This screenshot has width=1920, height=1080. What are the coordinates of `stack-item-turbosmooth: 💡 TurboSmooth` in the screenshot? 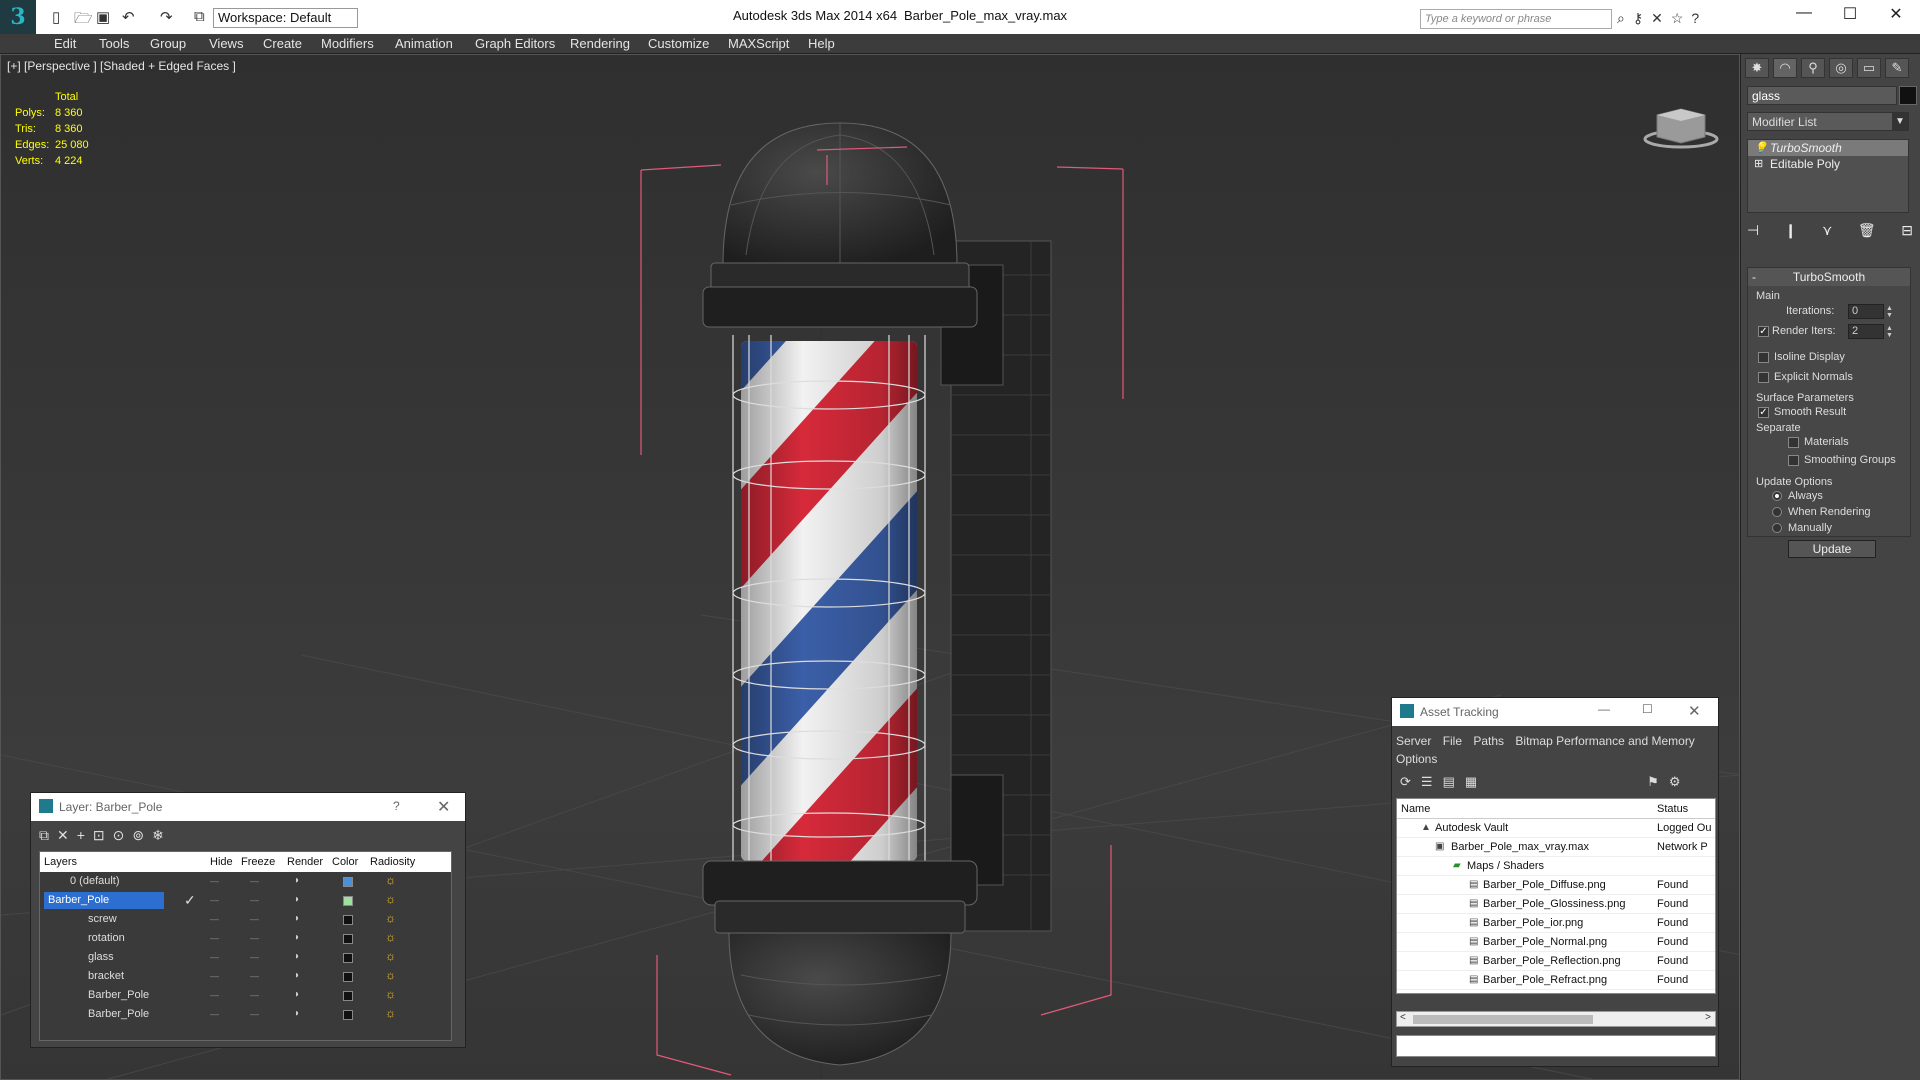 It's located at (1828, 148).